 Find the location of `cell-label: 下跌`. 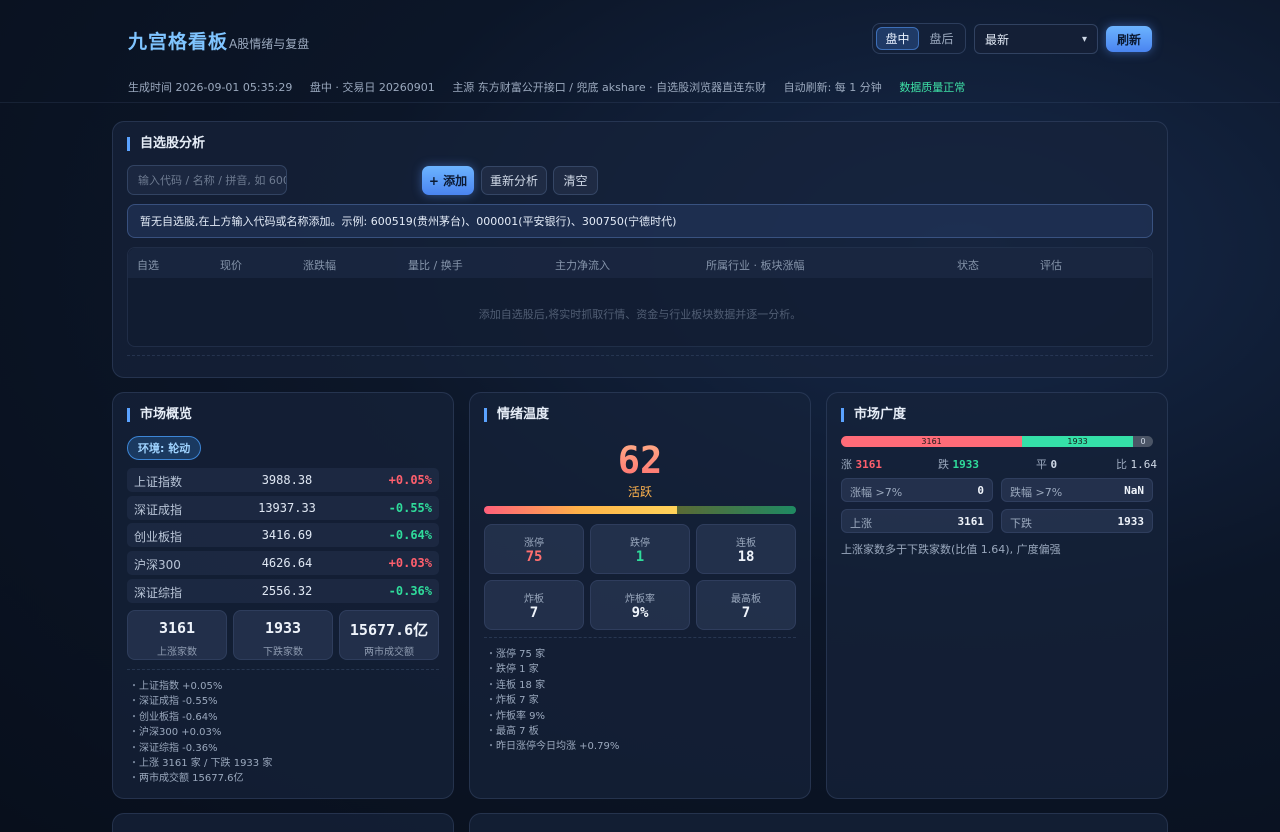

cell-label: 下跌 is located at coordinates (1021, 523).